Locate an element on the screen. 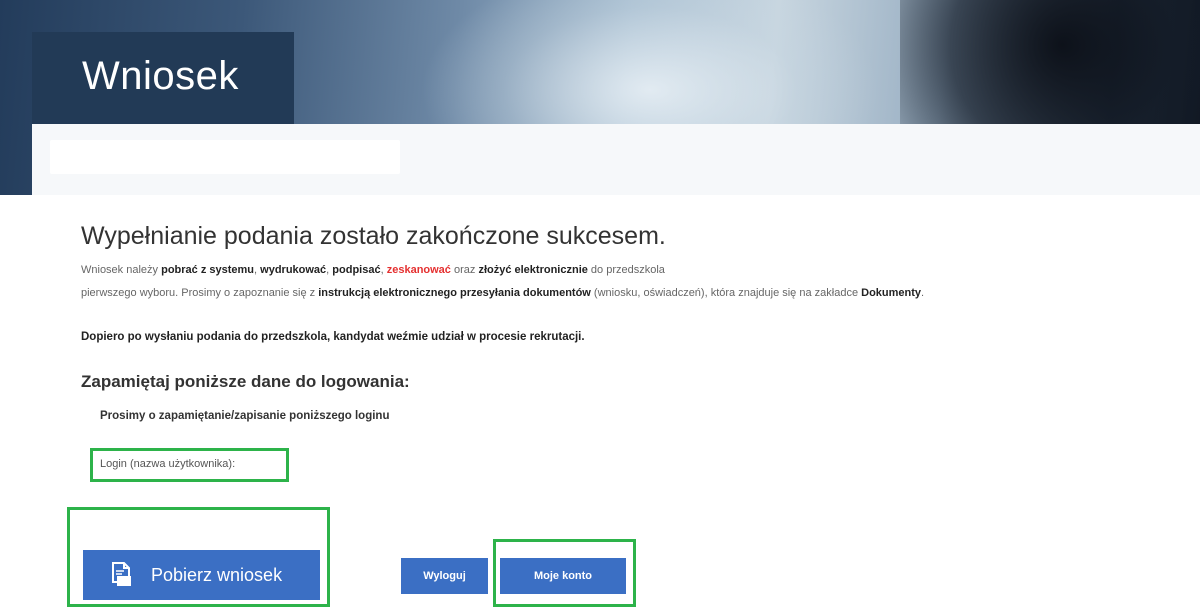  bold-text: pobrać z systemu is located at coordinates (208, 270).